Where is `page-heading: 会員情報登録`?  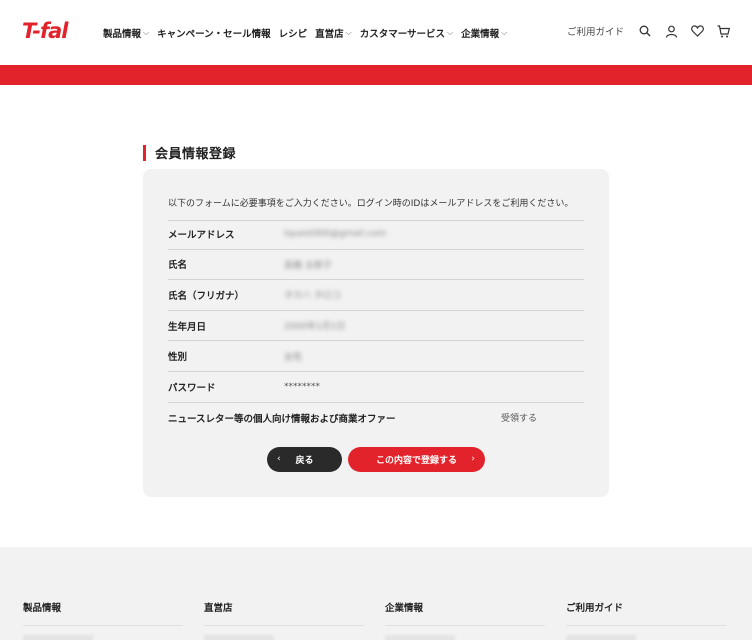 page-heading: 会員情報登録 is located at coordinates (196, 154).